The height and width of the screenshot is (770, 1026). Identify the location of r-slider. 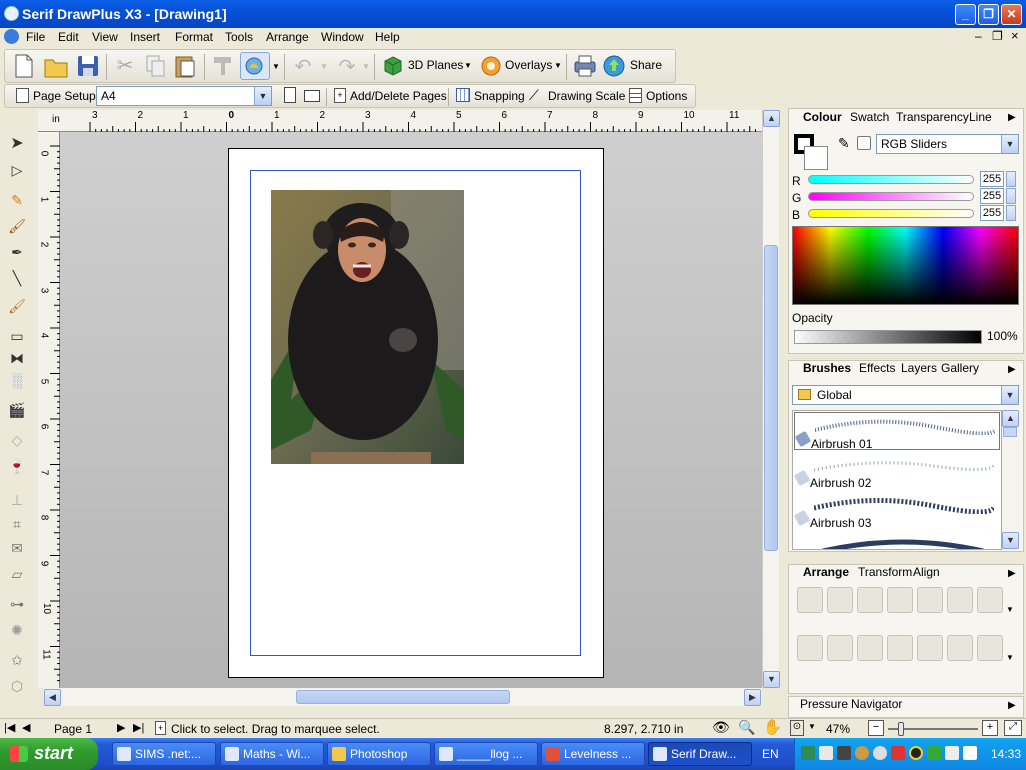
(891, 179).